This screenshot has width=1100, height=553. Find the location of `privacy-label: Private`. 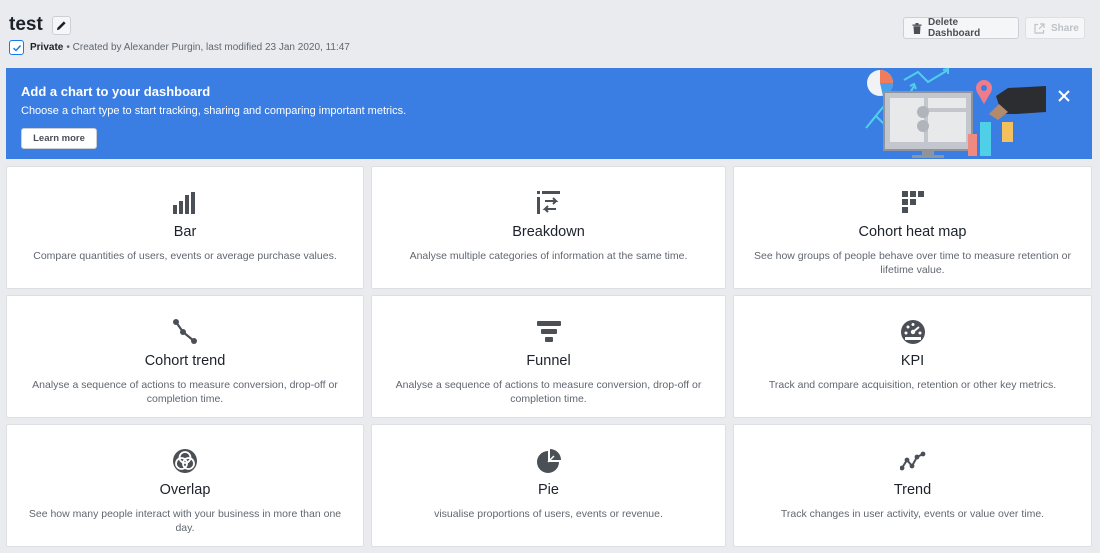

privacy-label: Private is located at coordinates (47, 47).